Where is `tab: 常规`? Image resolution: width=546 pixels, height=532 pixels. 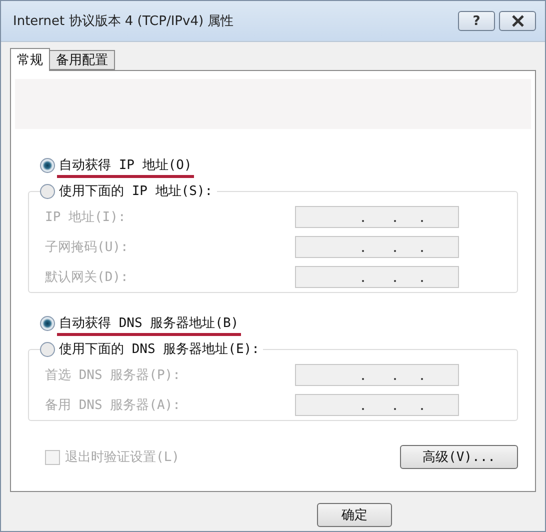
tab: 常规 is located at coordinates (30, 59).